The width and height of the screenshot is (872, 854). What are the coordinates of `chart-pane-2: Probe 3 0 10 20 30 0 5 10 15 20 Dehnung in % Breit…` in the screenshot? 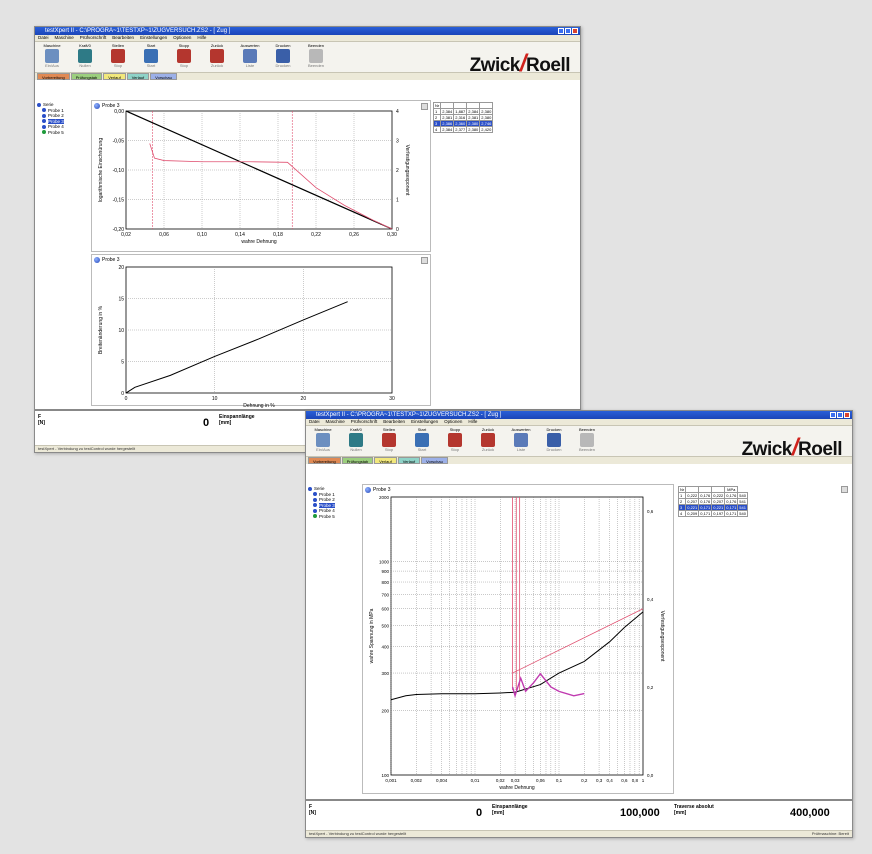 It's located at (261, 331).